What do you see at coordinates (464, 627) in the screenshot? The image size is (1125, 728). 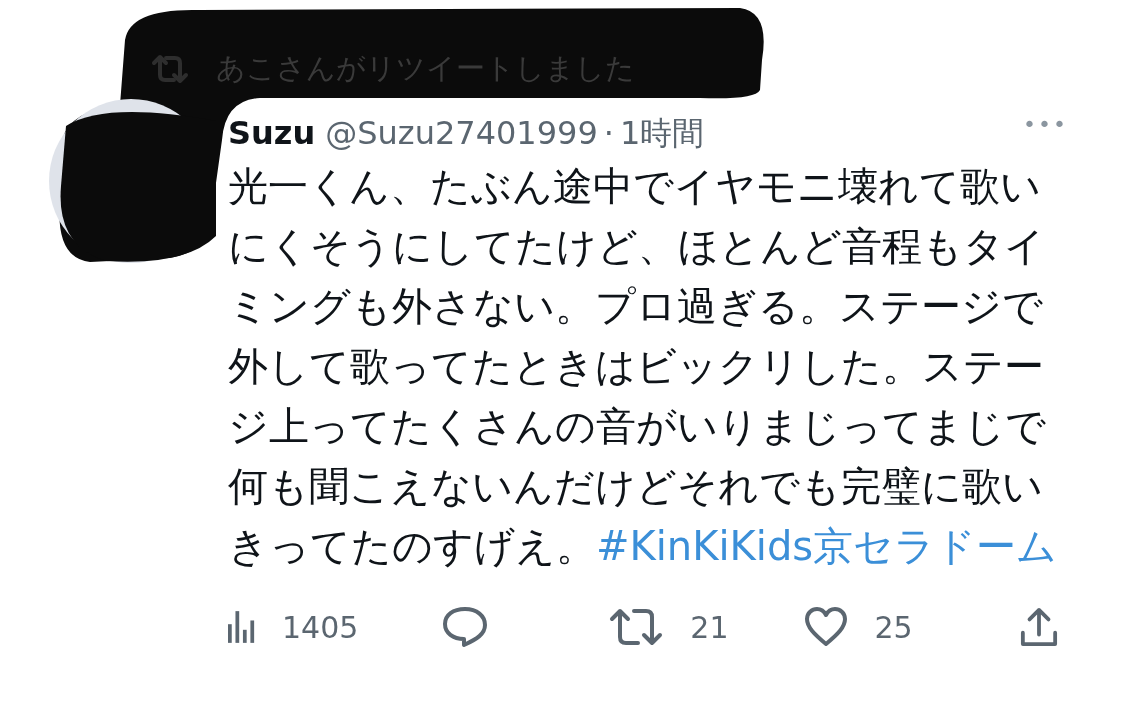 I see `speech-bubble-icon` at bounding box center [464, 627].